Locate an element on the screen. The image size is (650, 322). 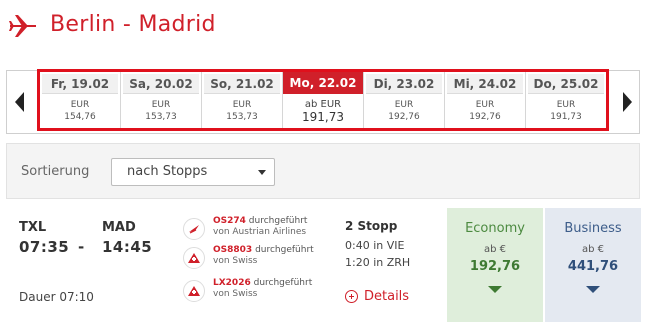
flight-number: OS8803 is located at coordinates (233, 250).